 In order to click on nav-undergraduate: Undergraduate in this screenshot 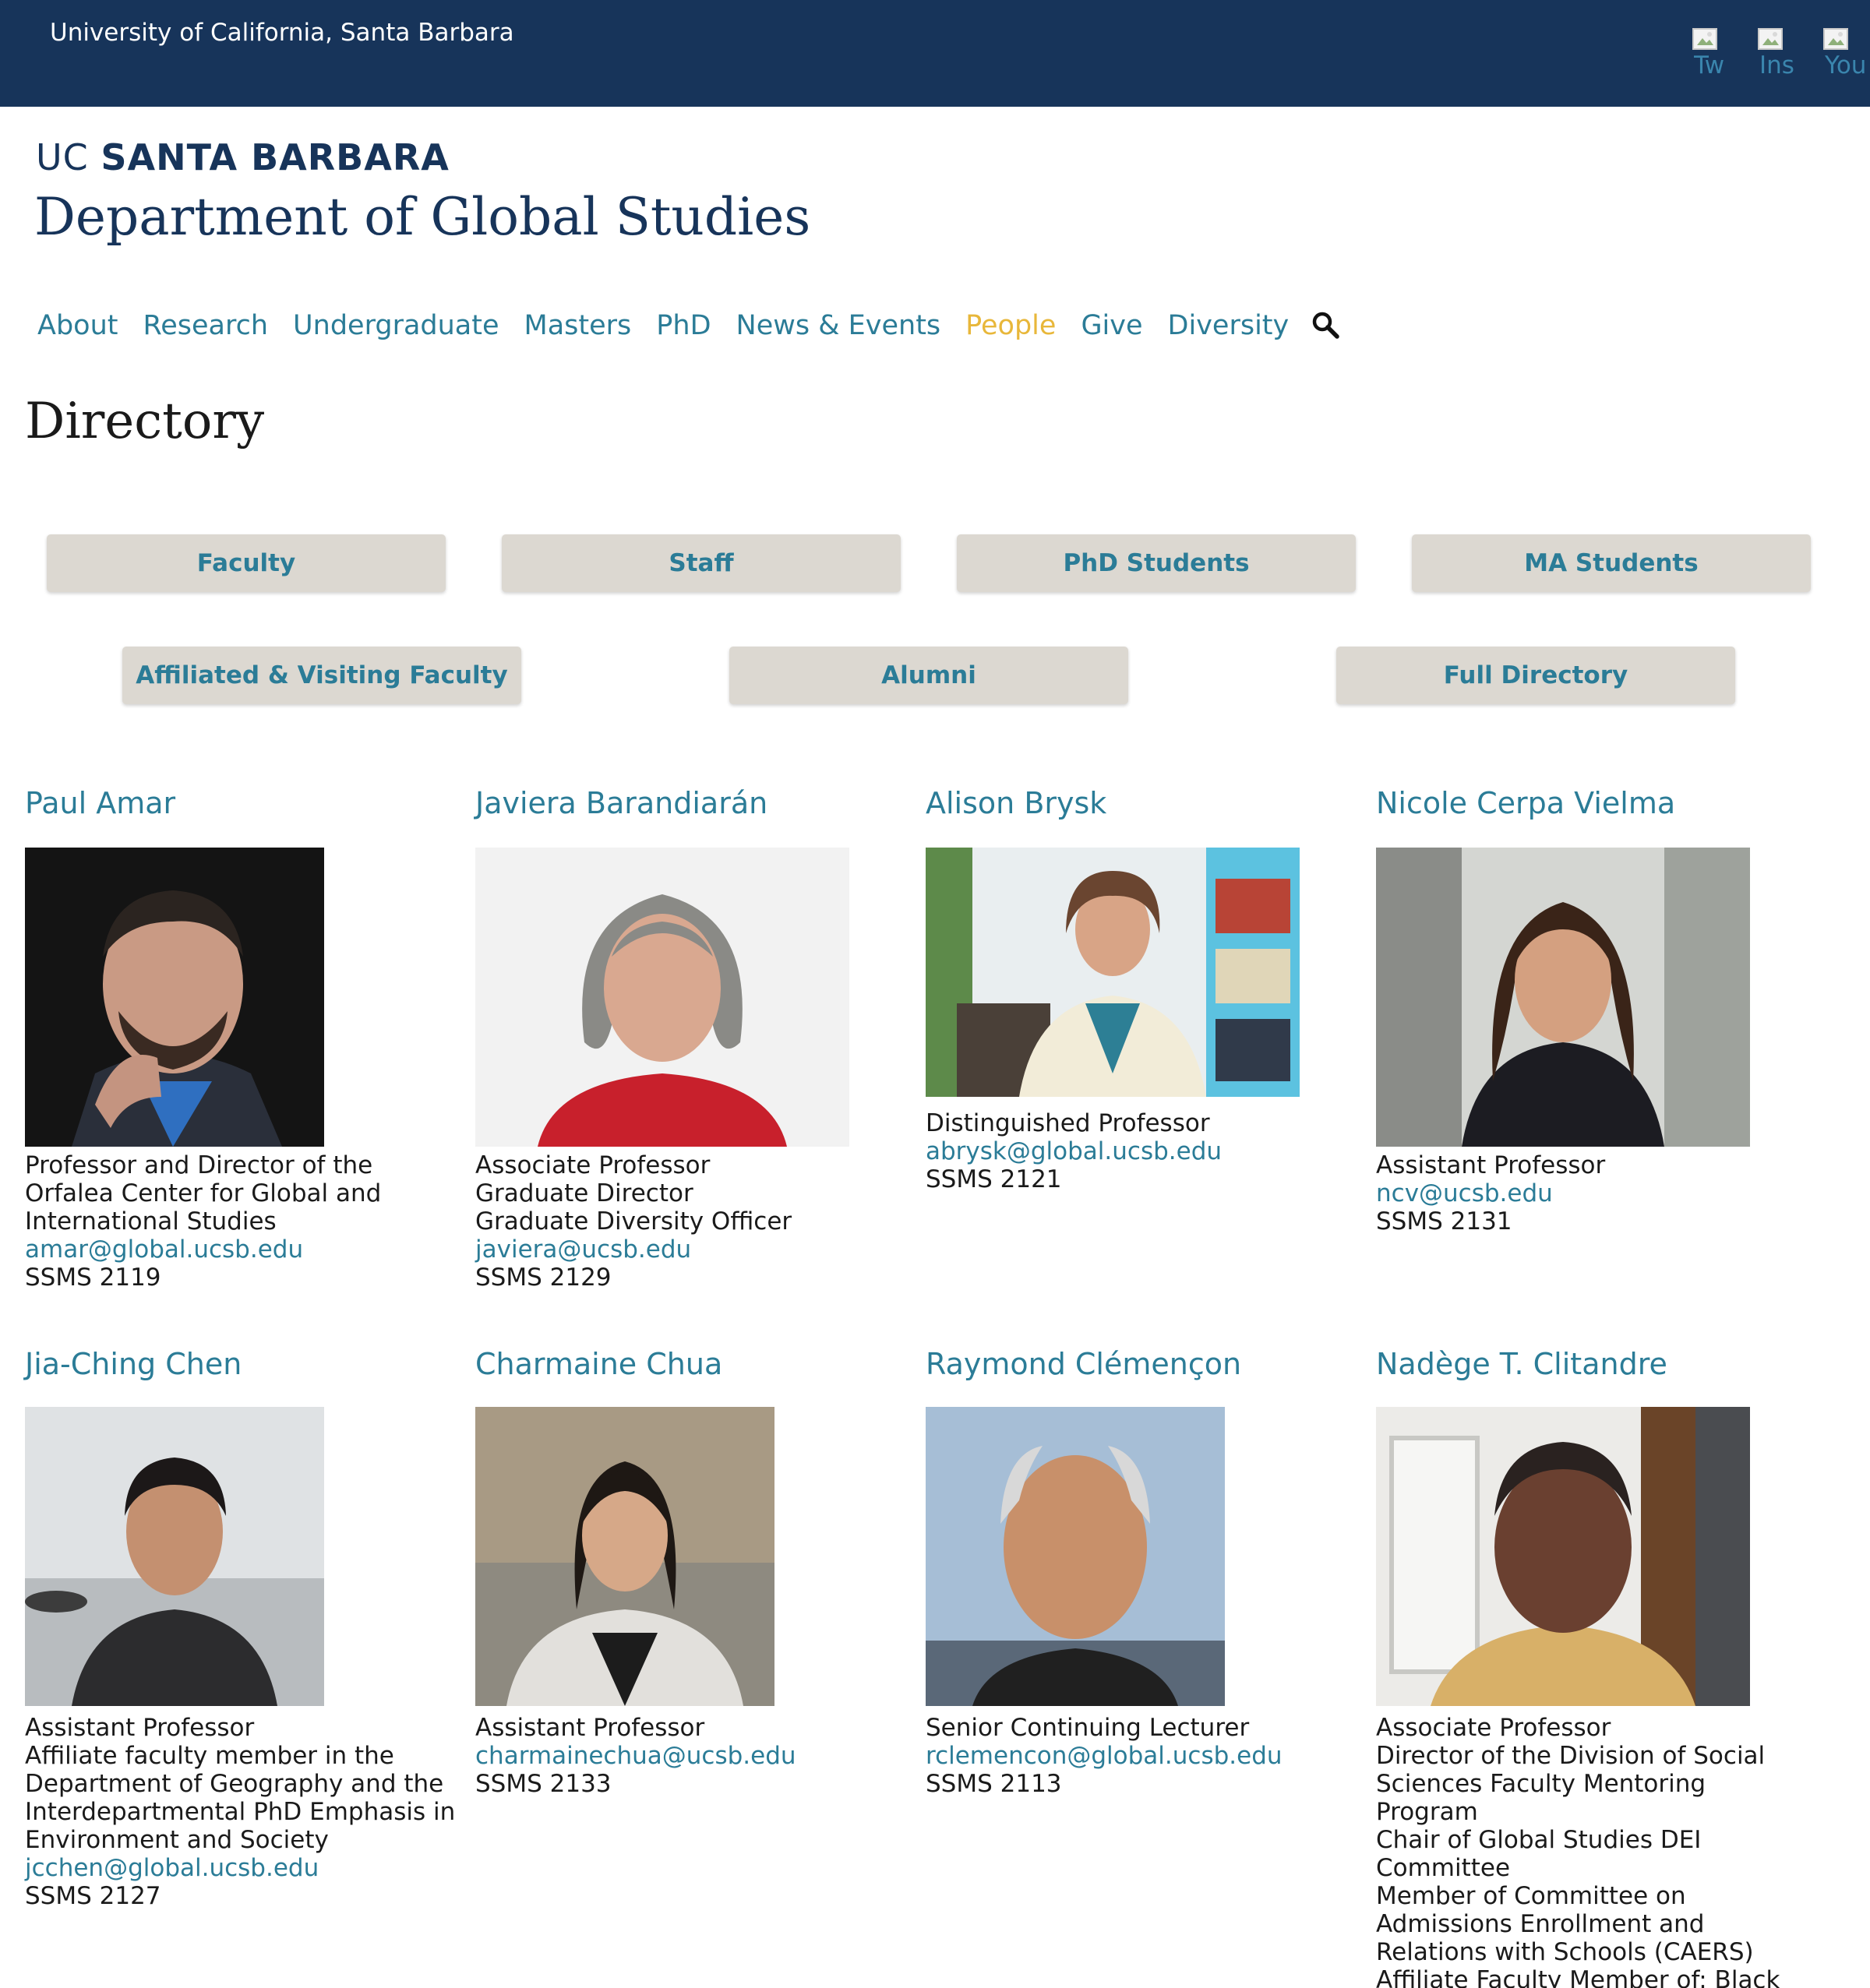, I will do `click(396, 325)`.